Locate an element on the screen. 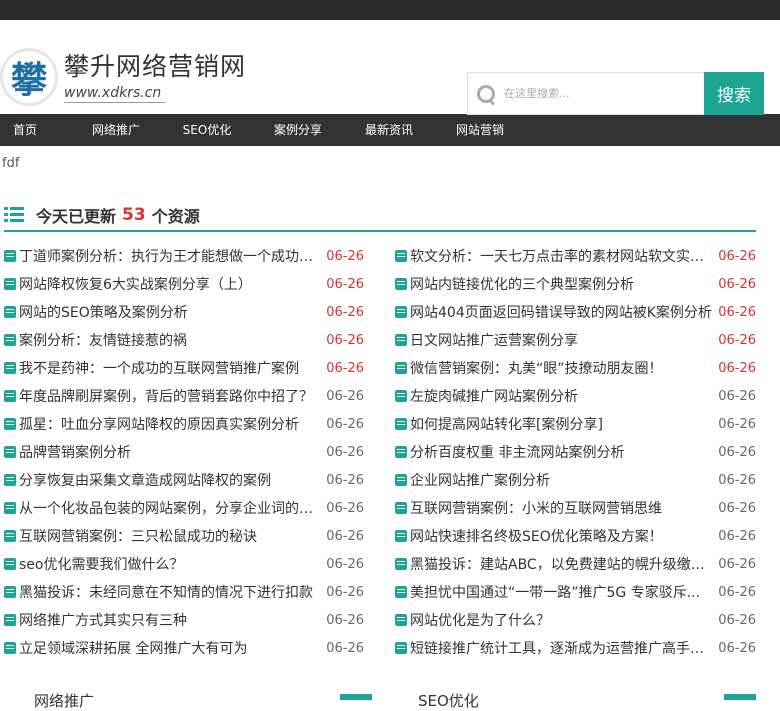 The width and height of the screenshot is (780, 711). article-row: 我不是药神：一个成功的互联网营销推广案例 06-26 is located at coordinates (184, 368).